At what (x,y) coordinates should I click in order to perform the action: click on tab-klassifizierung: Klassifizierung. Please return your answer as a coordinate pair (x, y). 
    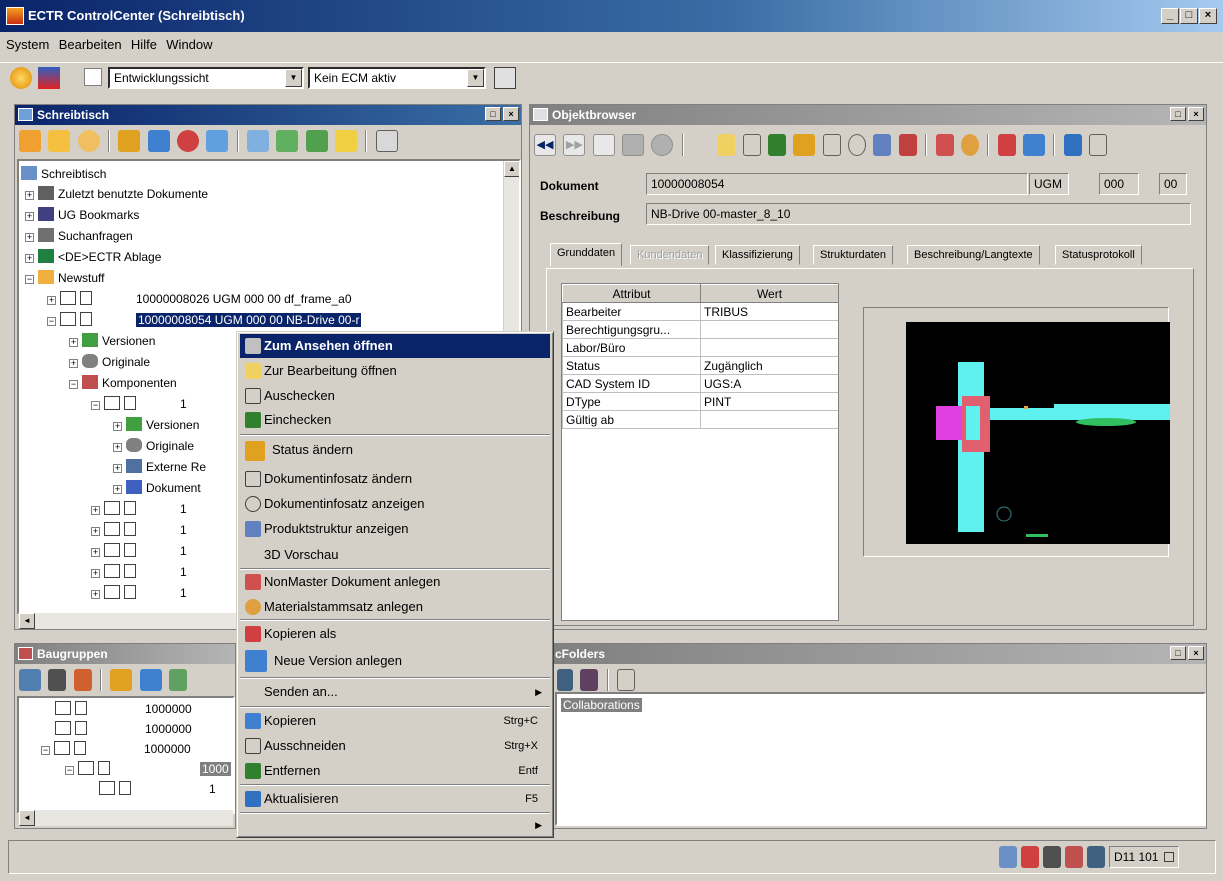
    Looking at the image, I should click on (757, 255).